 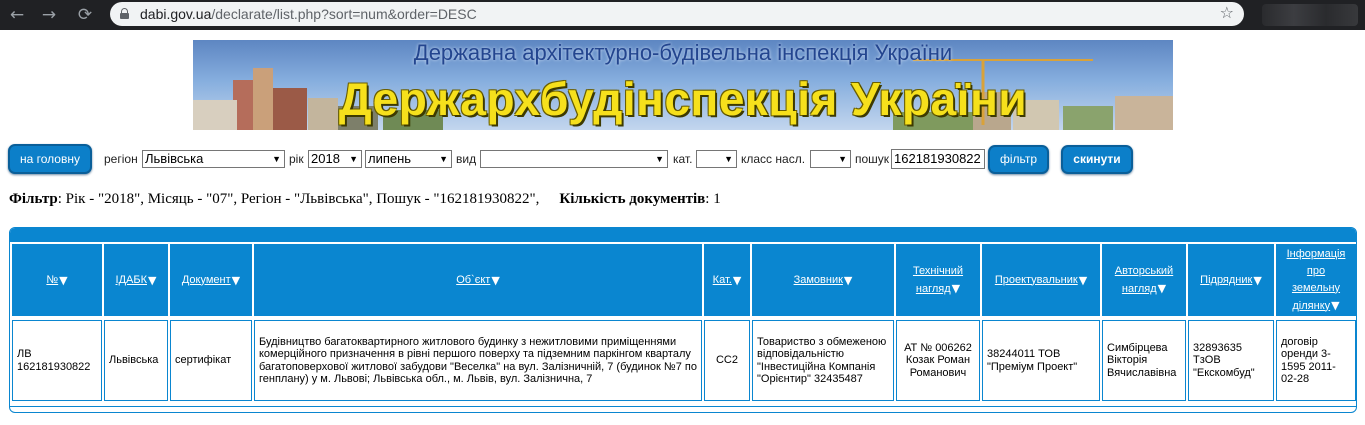 I want to click on cell-designer: 38244011 ТОВ "Преміум Проект", so click(x=1041, y=360).